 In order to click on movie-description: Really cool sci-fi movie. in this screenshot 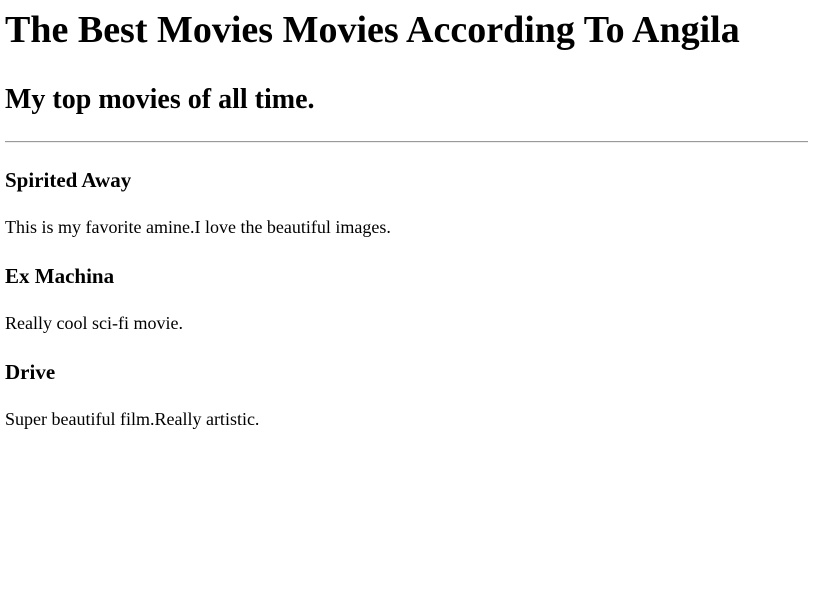, I will do `click(94, 323)`.